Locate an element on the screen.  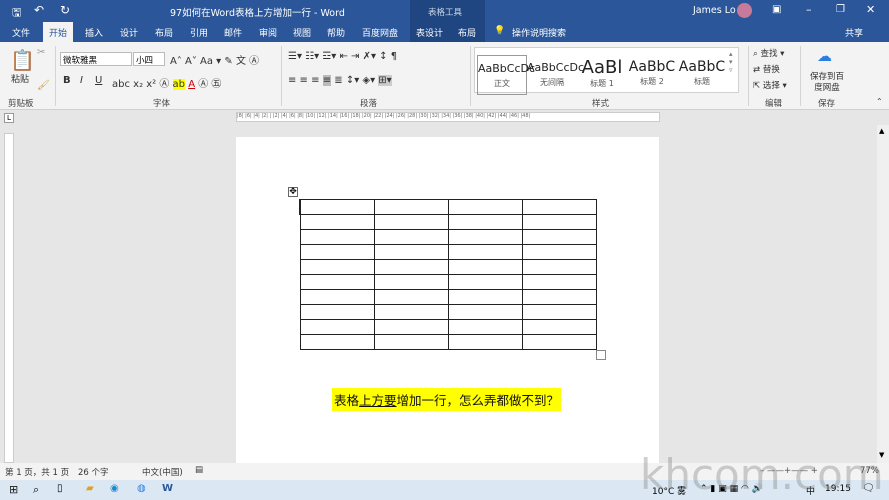
ribbon-display-icon: ▣ is located at coordinates (776, 9).